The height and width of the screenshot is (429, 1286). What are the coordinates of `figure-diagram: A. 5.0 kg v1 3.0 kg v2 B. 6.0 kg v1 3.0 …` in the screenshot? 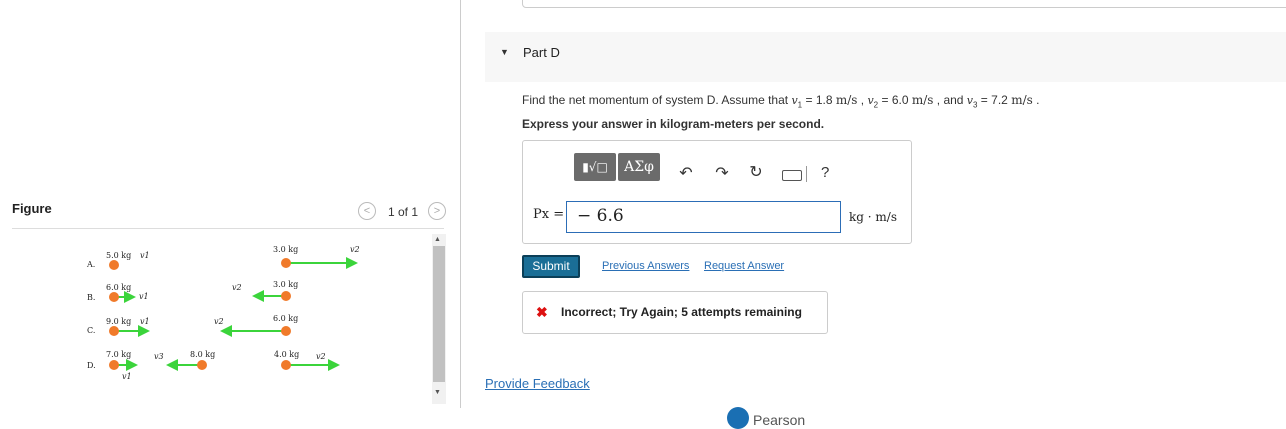 It's located at (223, 313).